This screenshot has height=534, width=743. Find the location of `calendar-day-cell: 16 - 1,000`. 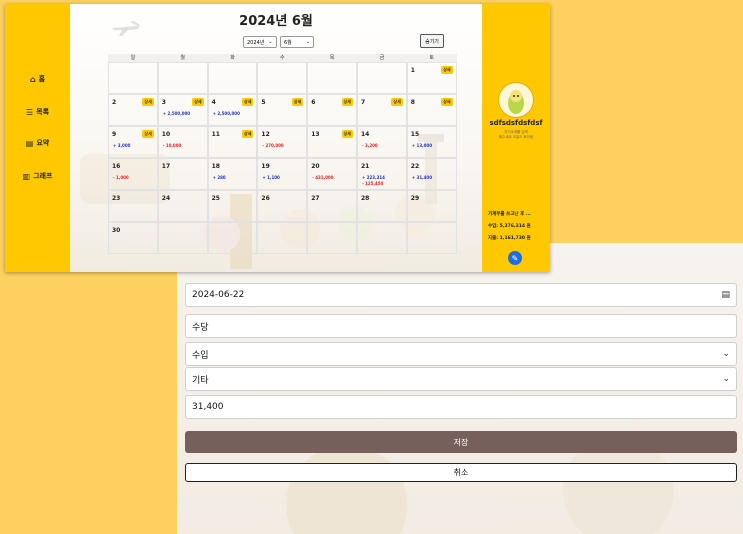

calendar-day-cell: 16 - 1,000 is located at coordinates (133, 174).